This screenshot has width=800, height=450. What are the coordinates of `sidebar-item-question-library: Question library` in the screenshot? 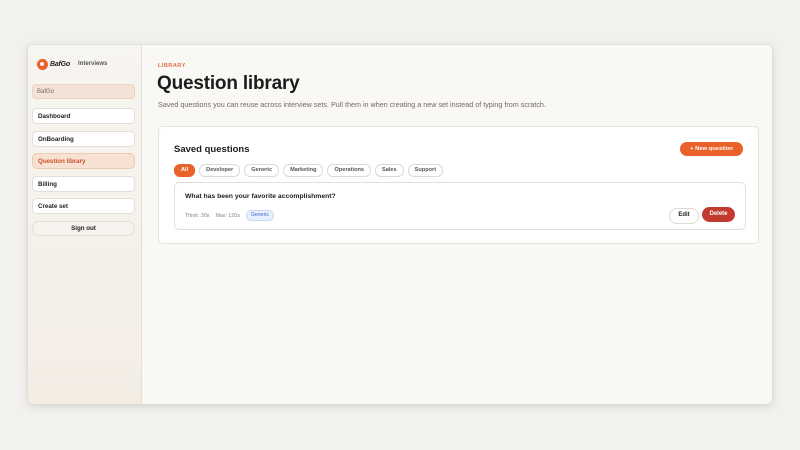 It's located at (83, 161).